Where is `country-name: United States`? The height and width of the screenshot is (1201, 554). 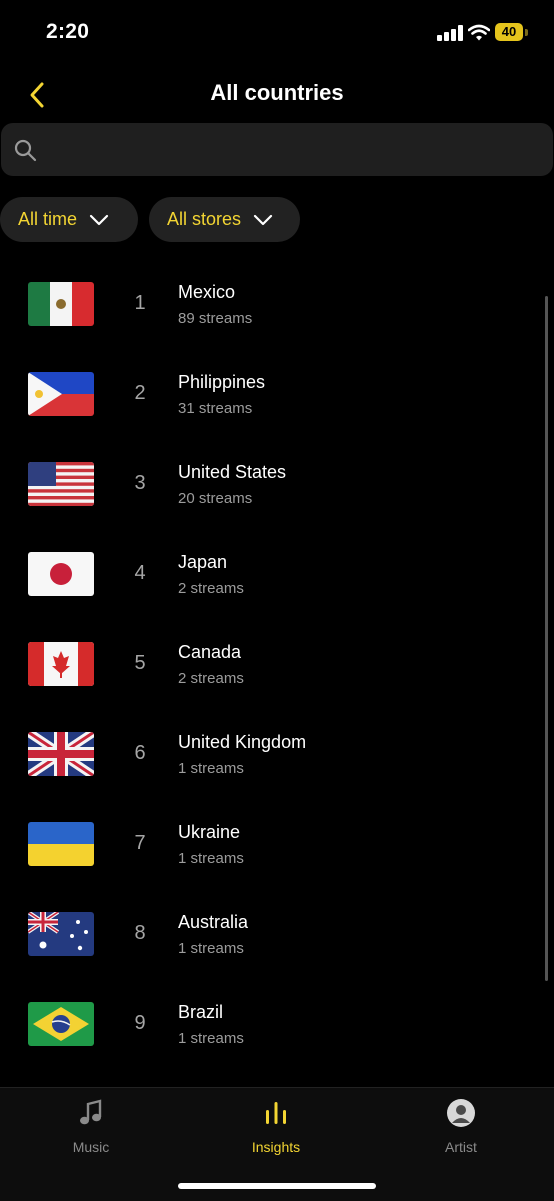 country-name: United States is located at coordinates (232, 472).